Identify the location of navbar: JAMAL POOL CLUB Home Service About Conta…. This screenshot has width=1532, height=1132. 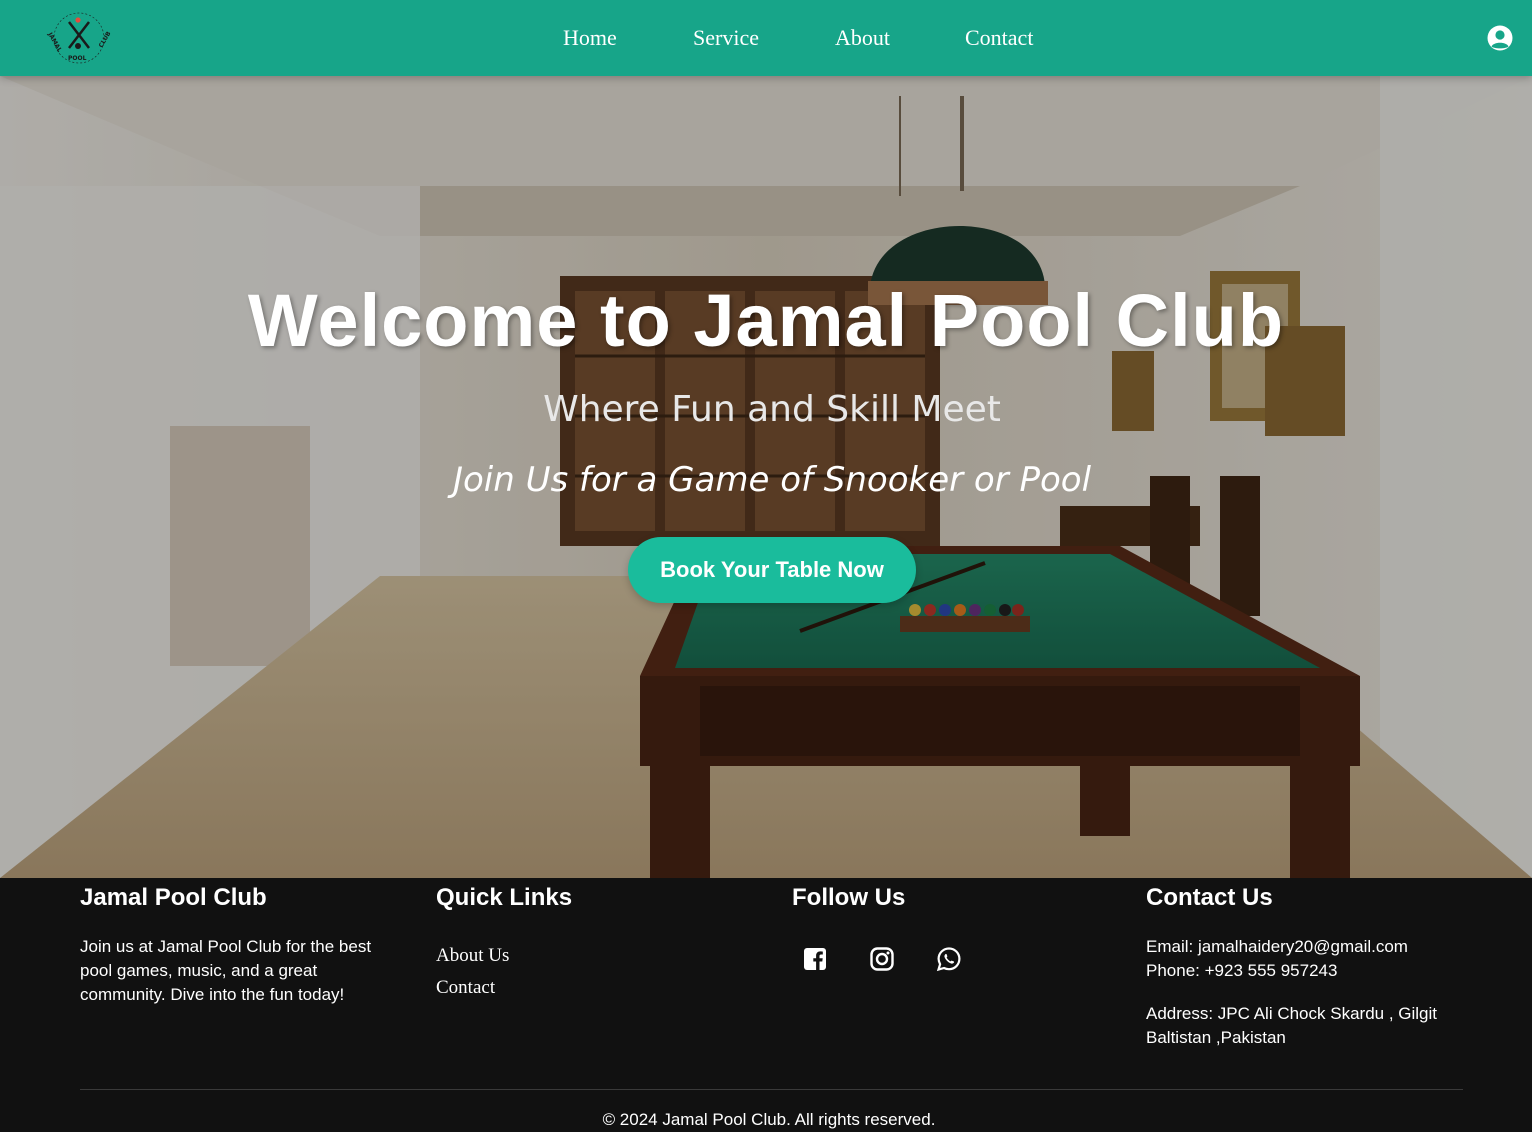
(766, 38).